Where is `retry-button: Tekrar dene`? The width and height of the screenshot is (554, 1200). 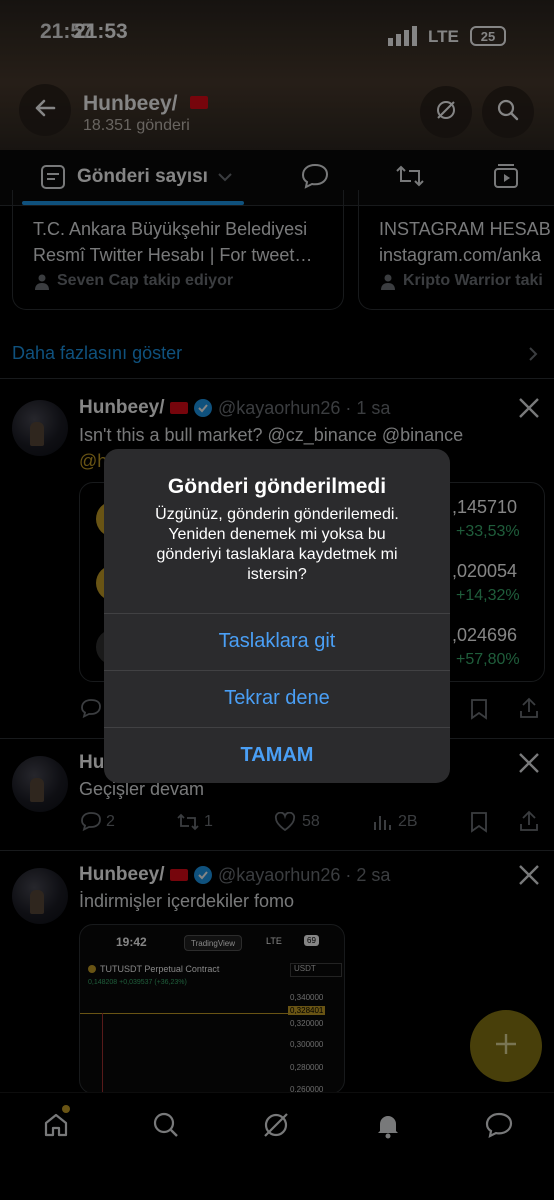
retry-button: Tekrar dene is located at coordinates (277, 698).